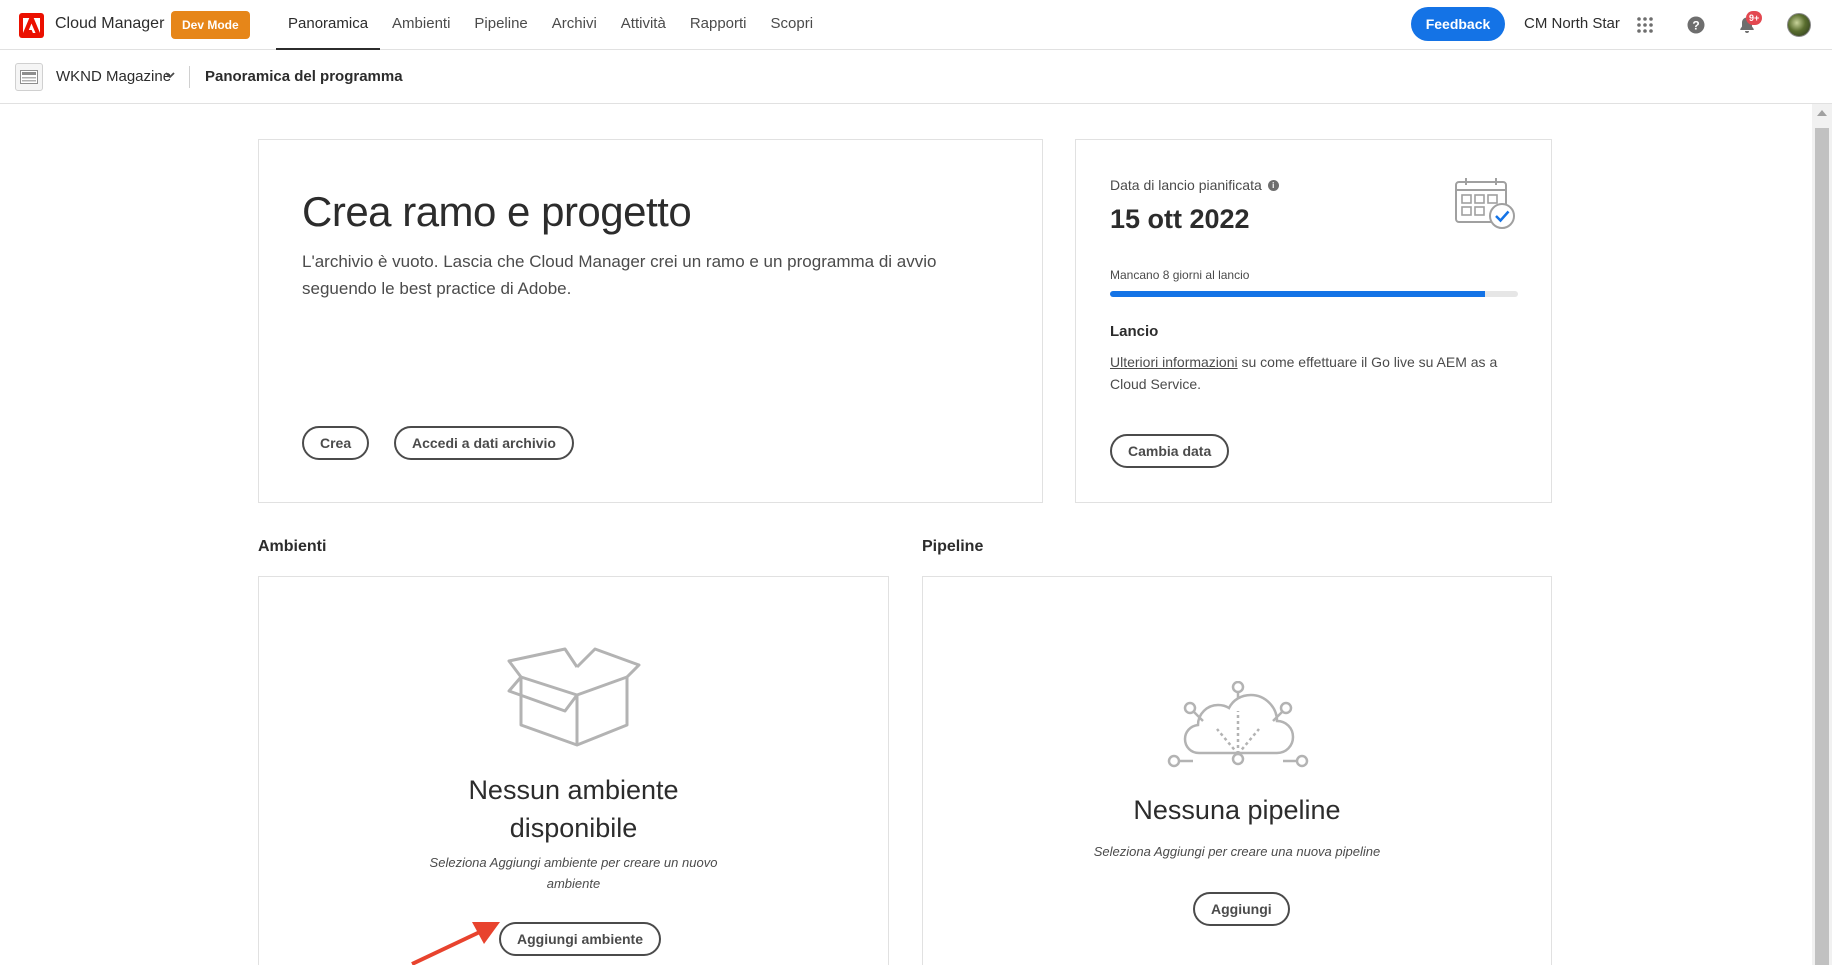  Describe the element at coordinates (573, 828) in the screenshot. I see `no-environments-title-line2: disponibile` at that location.